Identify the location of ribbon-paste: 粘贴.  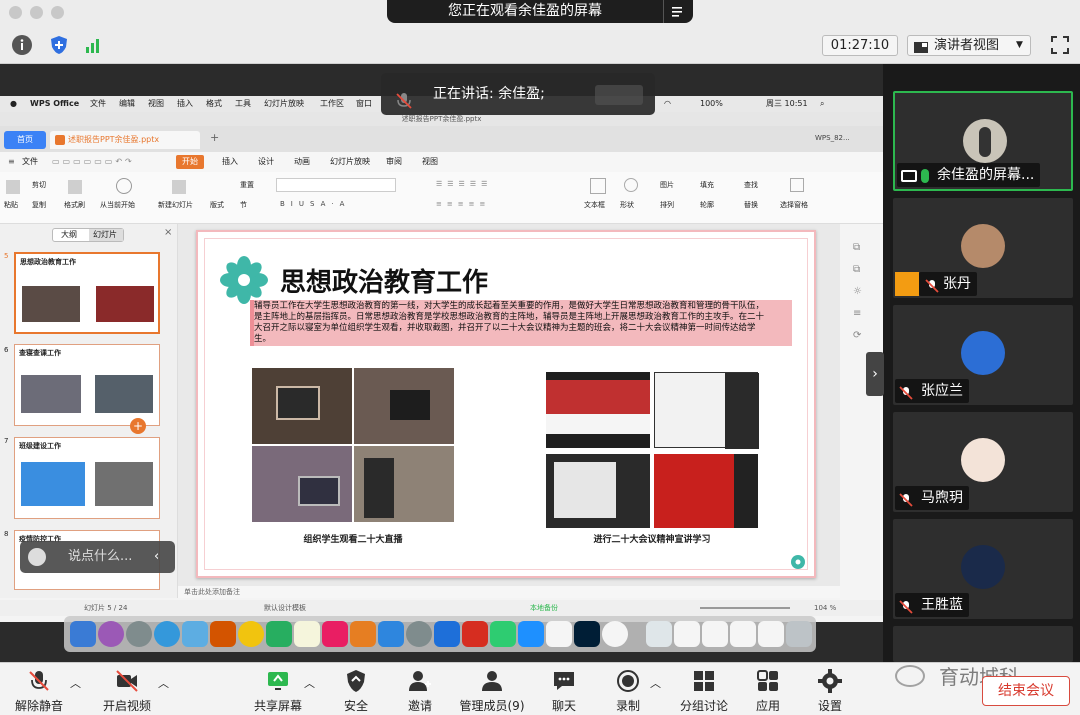
(11, 205).